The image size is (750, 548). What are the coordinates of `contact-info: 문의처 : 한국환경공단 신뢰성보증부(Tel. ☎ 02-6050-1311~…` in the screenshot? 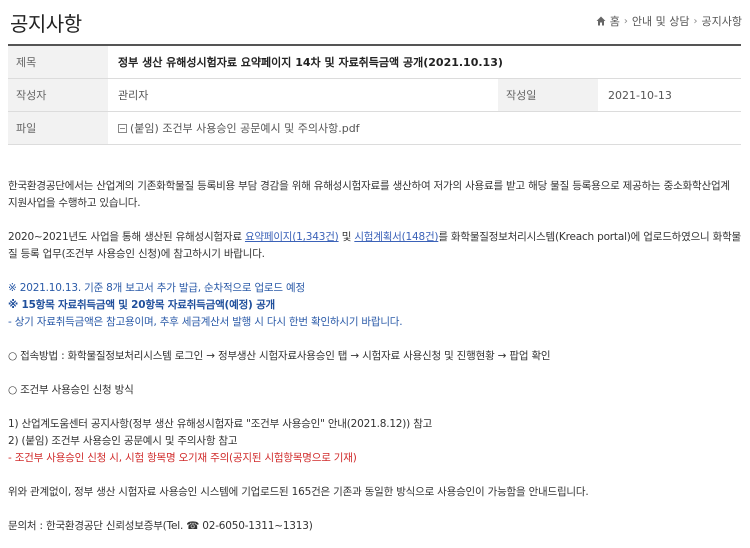 It's located at (160, 526).